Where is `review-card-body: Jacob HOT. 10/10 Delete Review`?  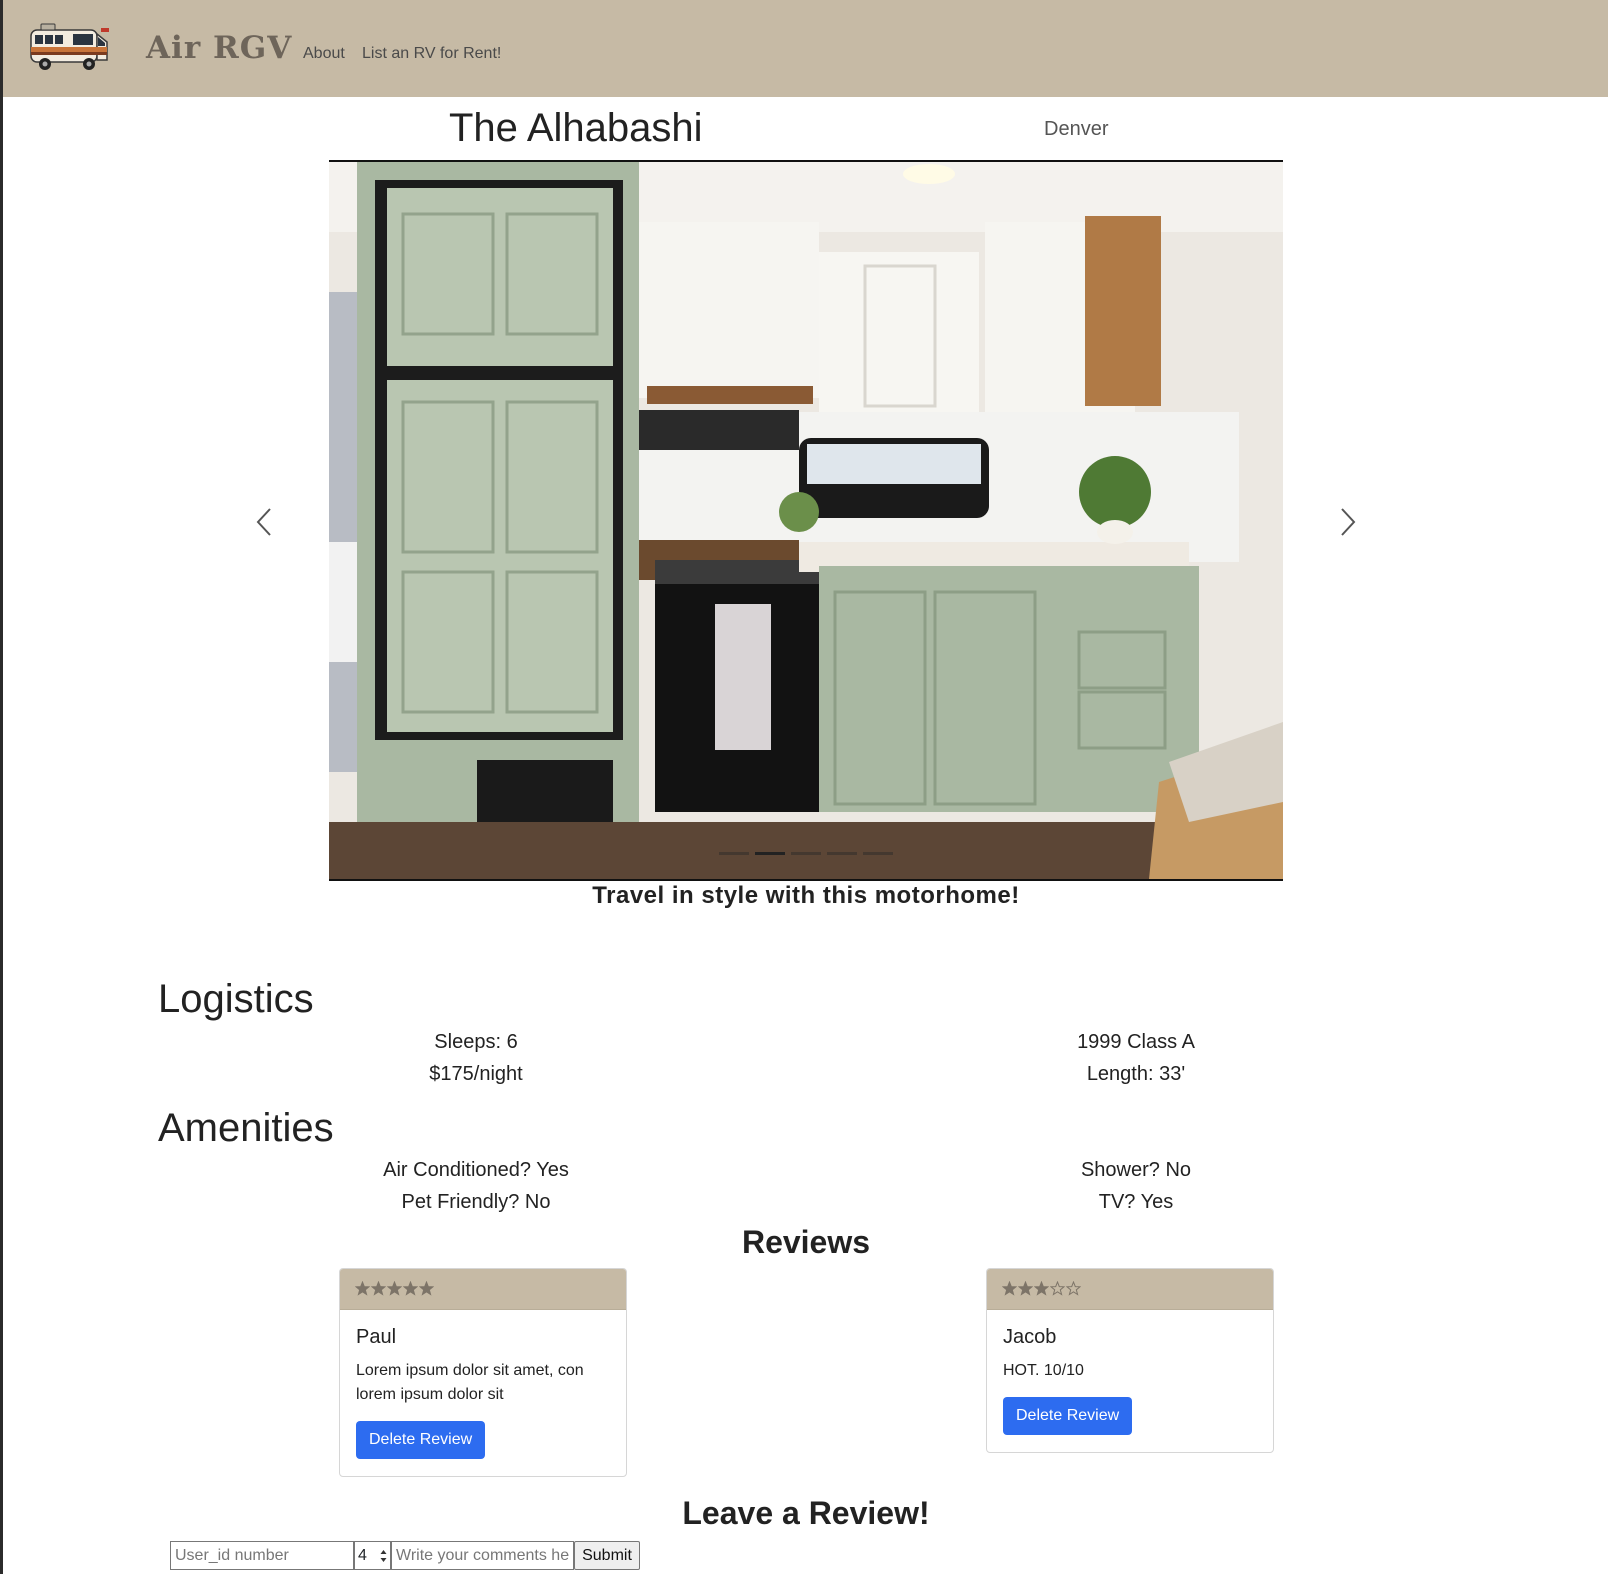
review-card-body: Jacob HOT. 10/10 Delete Review is located at coordinates (1130, 1380).